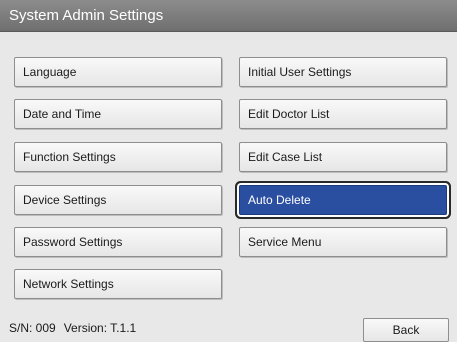  I want to click on auto-delete-button: Auto Delete, so click(343, 200).